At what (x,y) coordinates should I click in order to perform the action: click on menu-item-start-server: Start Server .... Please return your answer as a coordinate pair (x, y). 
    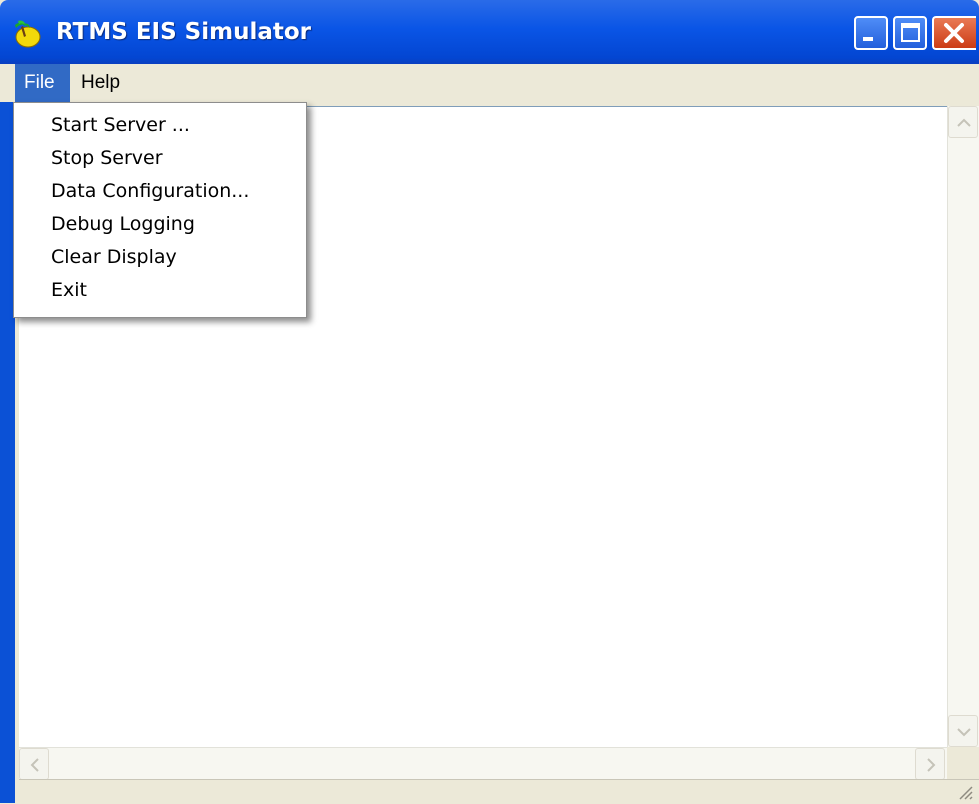
    Looking at the image, I should click on (160, 125).